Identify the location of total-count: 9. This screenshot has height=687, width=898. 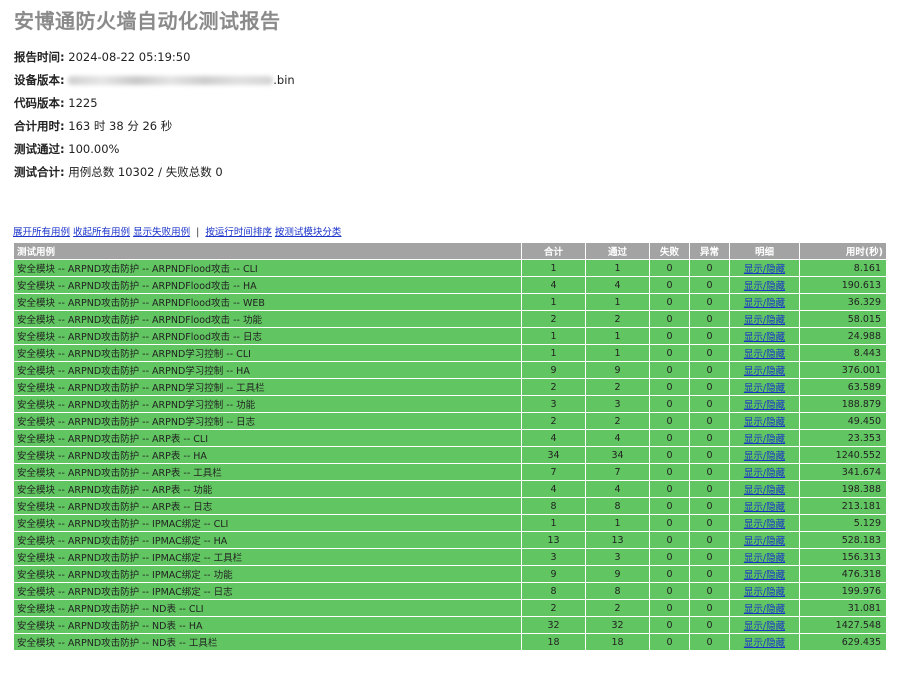
(553, 574).